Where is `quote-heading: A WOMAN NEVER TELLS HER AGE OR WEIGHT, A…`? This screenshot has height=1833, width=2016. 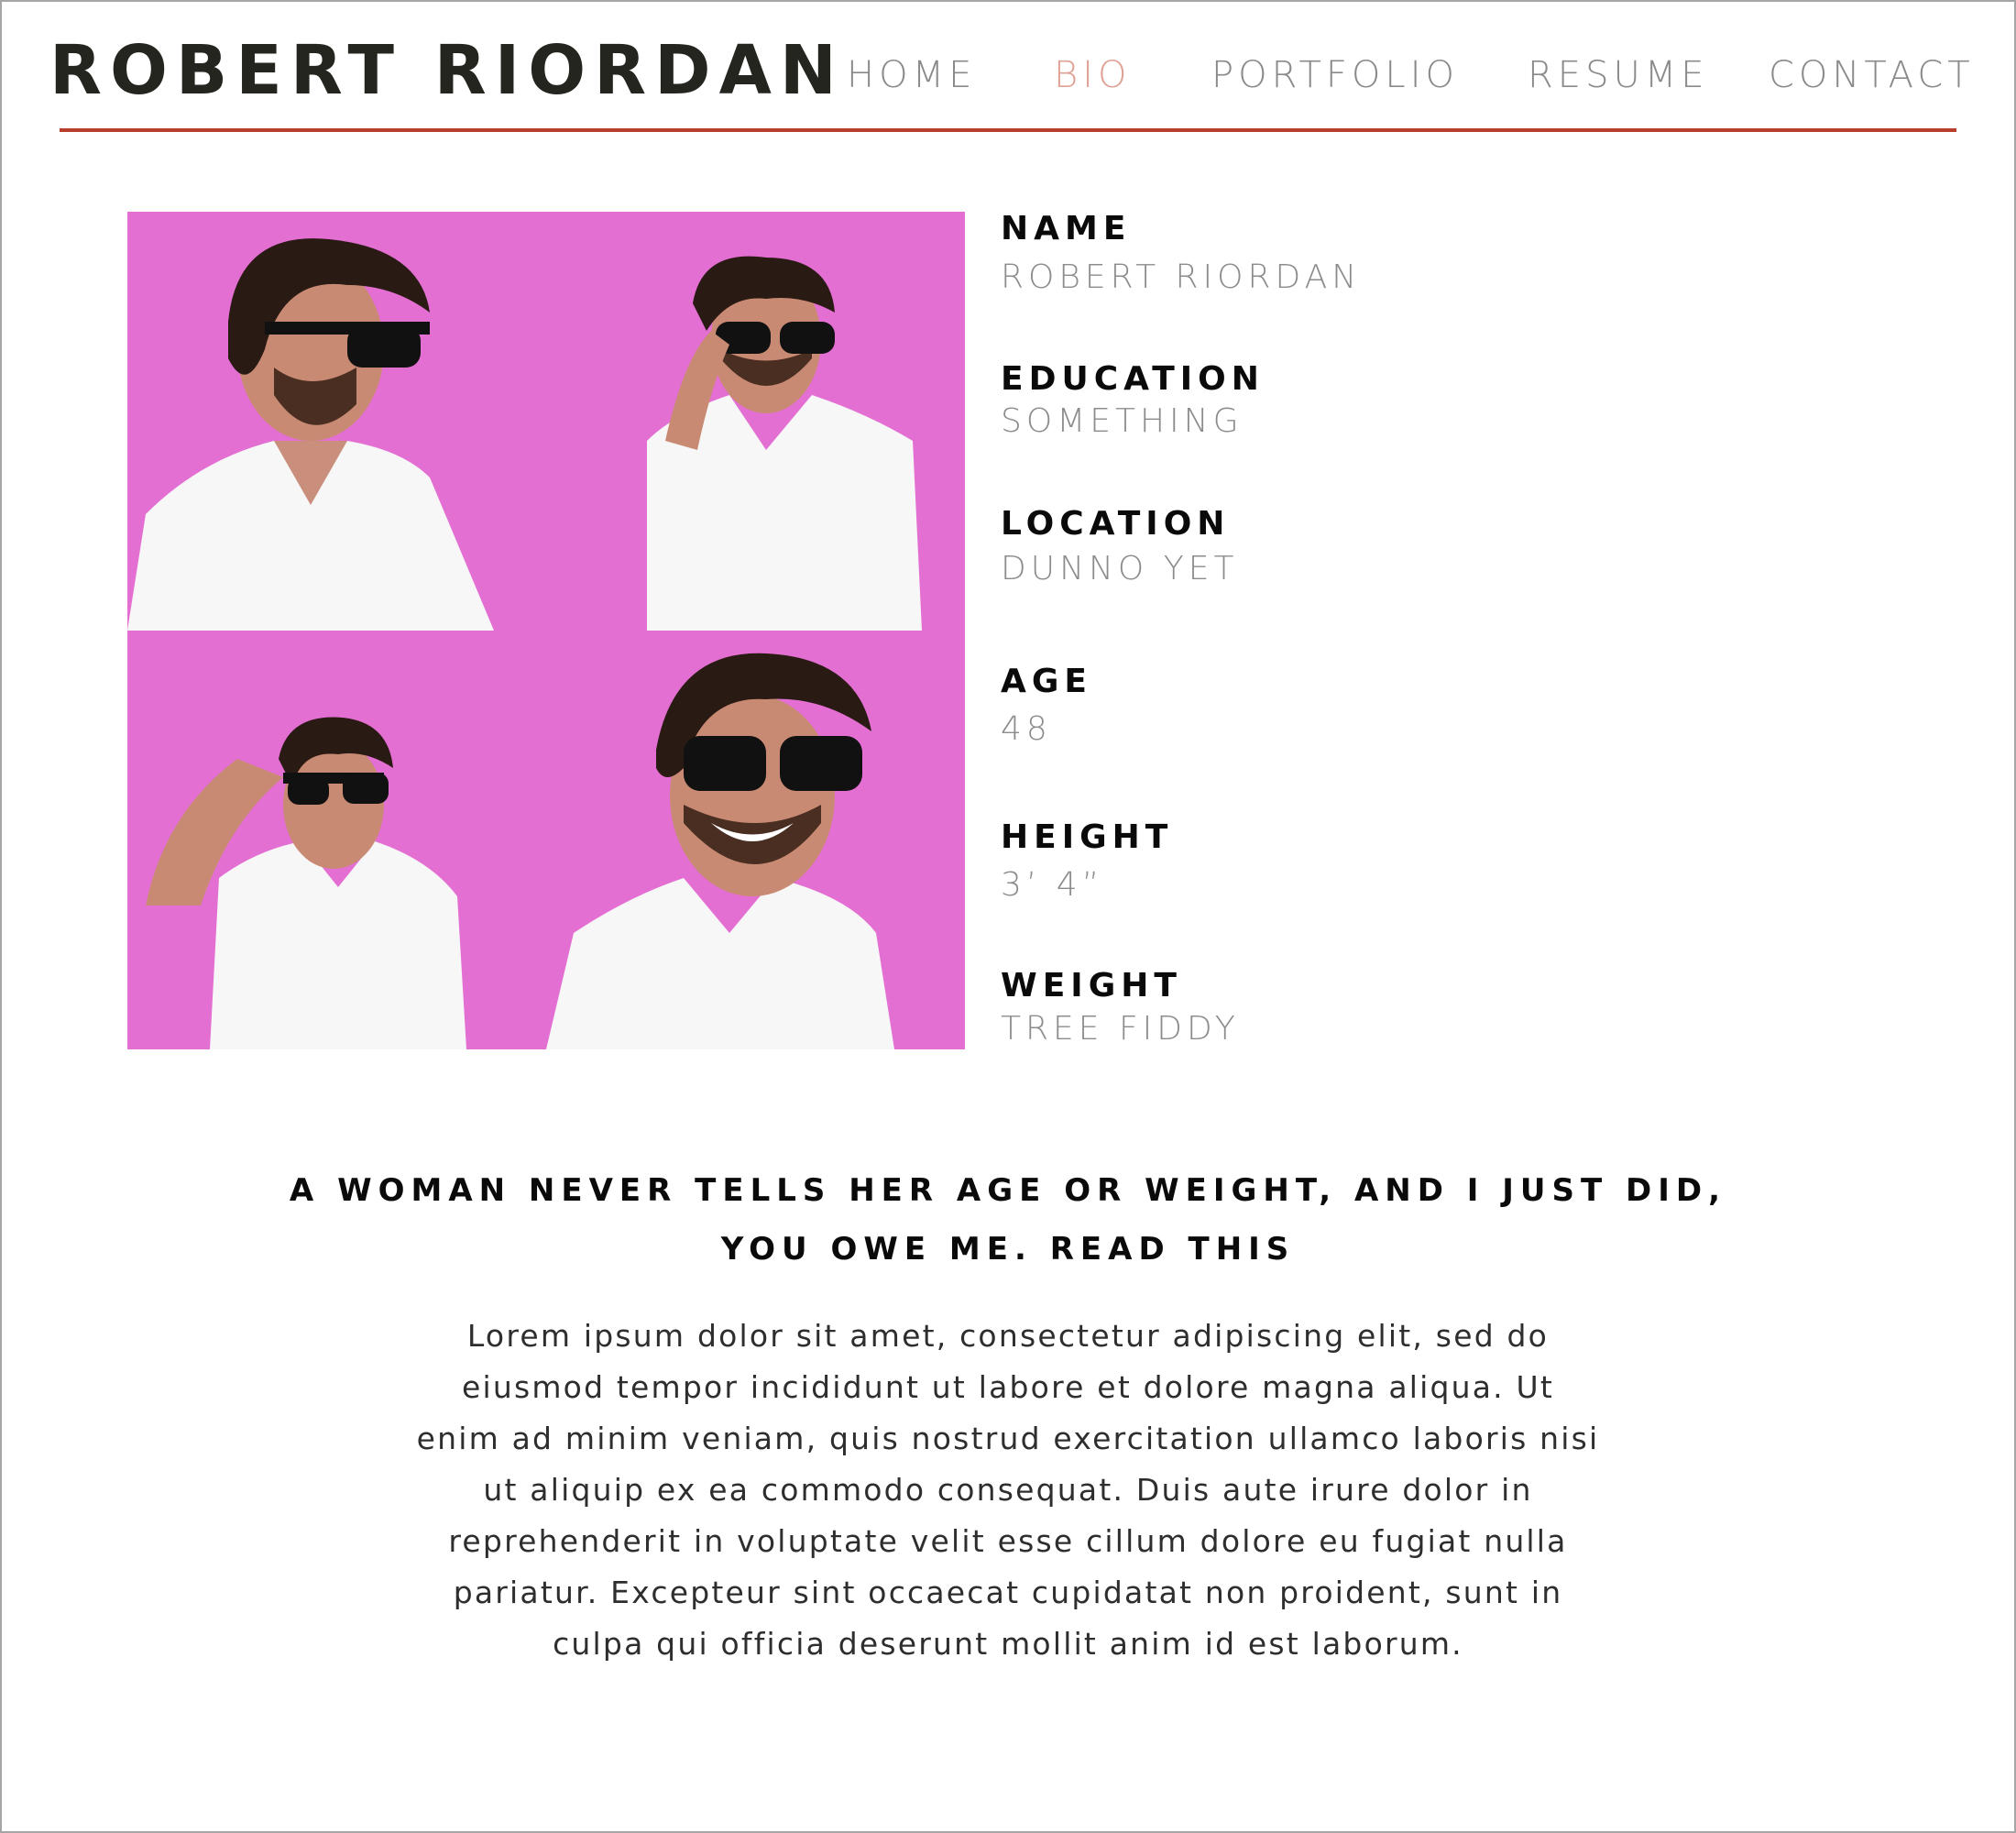 quote-heading: A WOMAN NEVER TELLS HER AGE OR WEIGHT, A… is located at coordinates (1008, 1220).